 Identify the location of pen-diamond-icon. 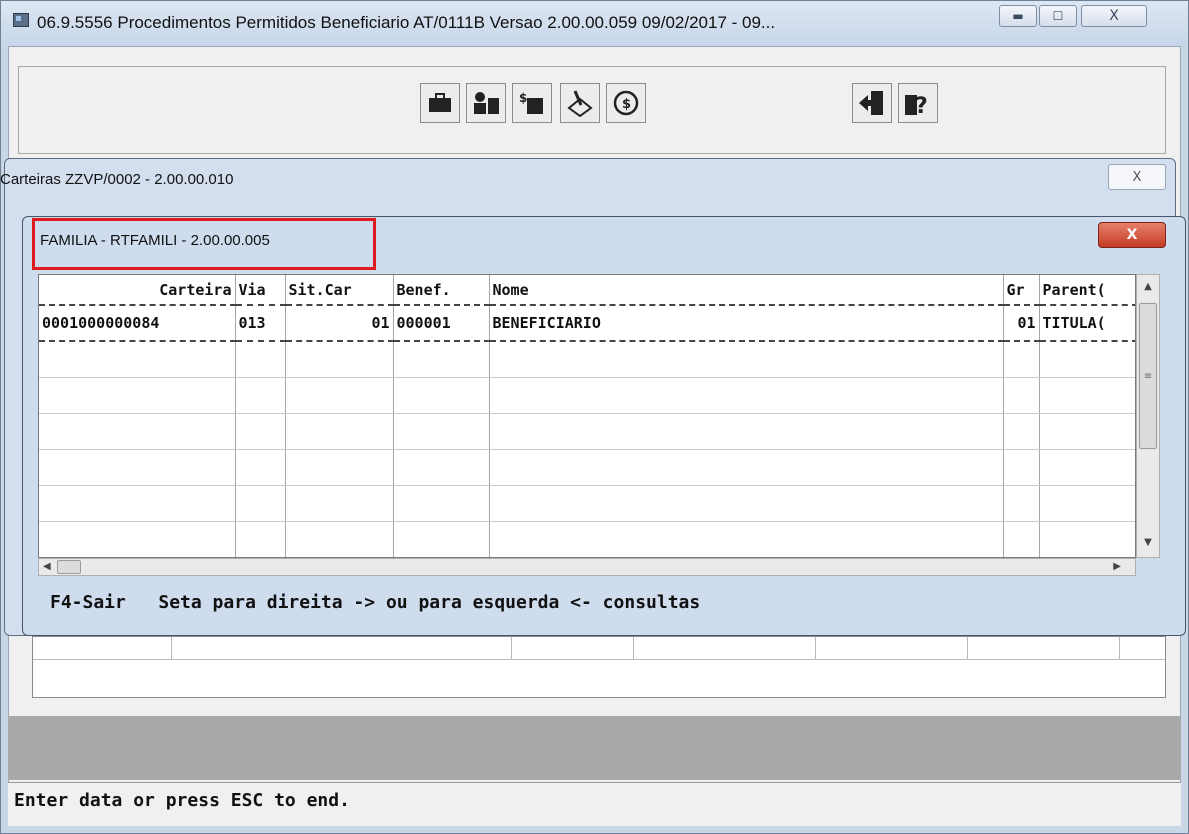
(580, 103).